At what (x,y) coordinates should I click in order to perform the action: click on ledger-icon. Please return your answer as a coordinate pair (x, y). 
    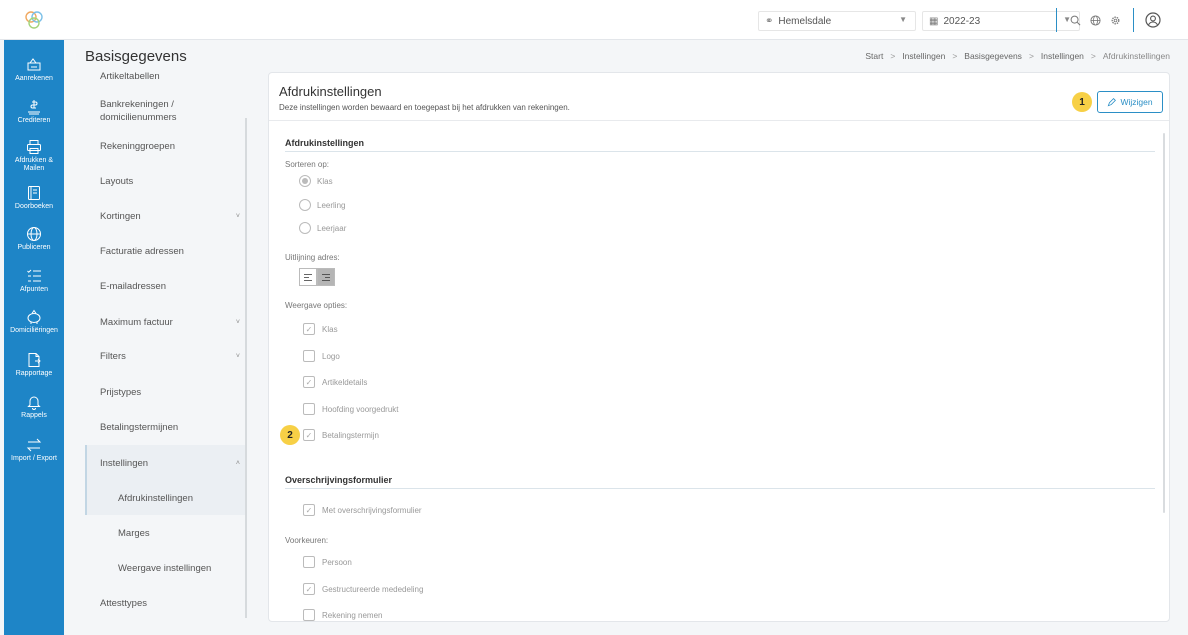
    Looking at the image, I should click on (34, 193).